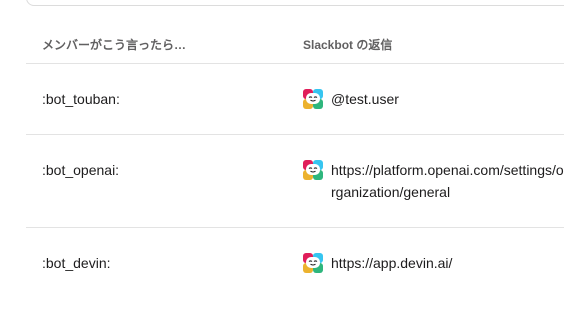  Describe the element at coordinates (365, 99) in the screenshot. I see `response-text: @test.user` at that location.